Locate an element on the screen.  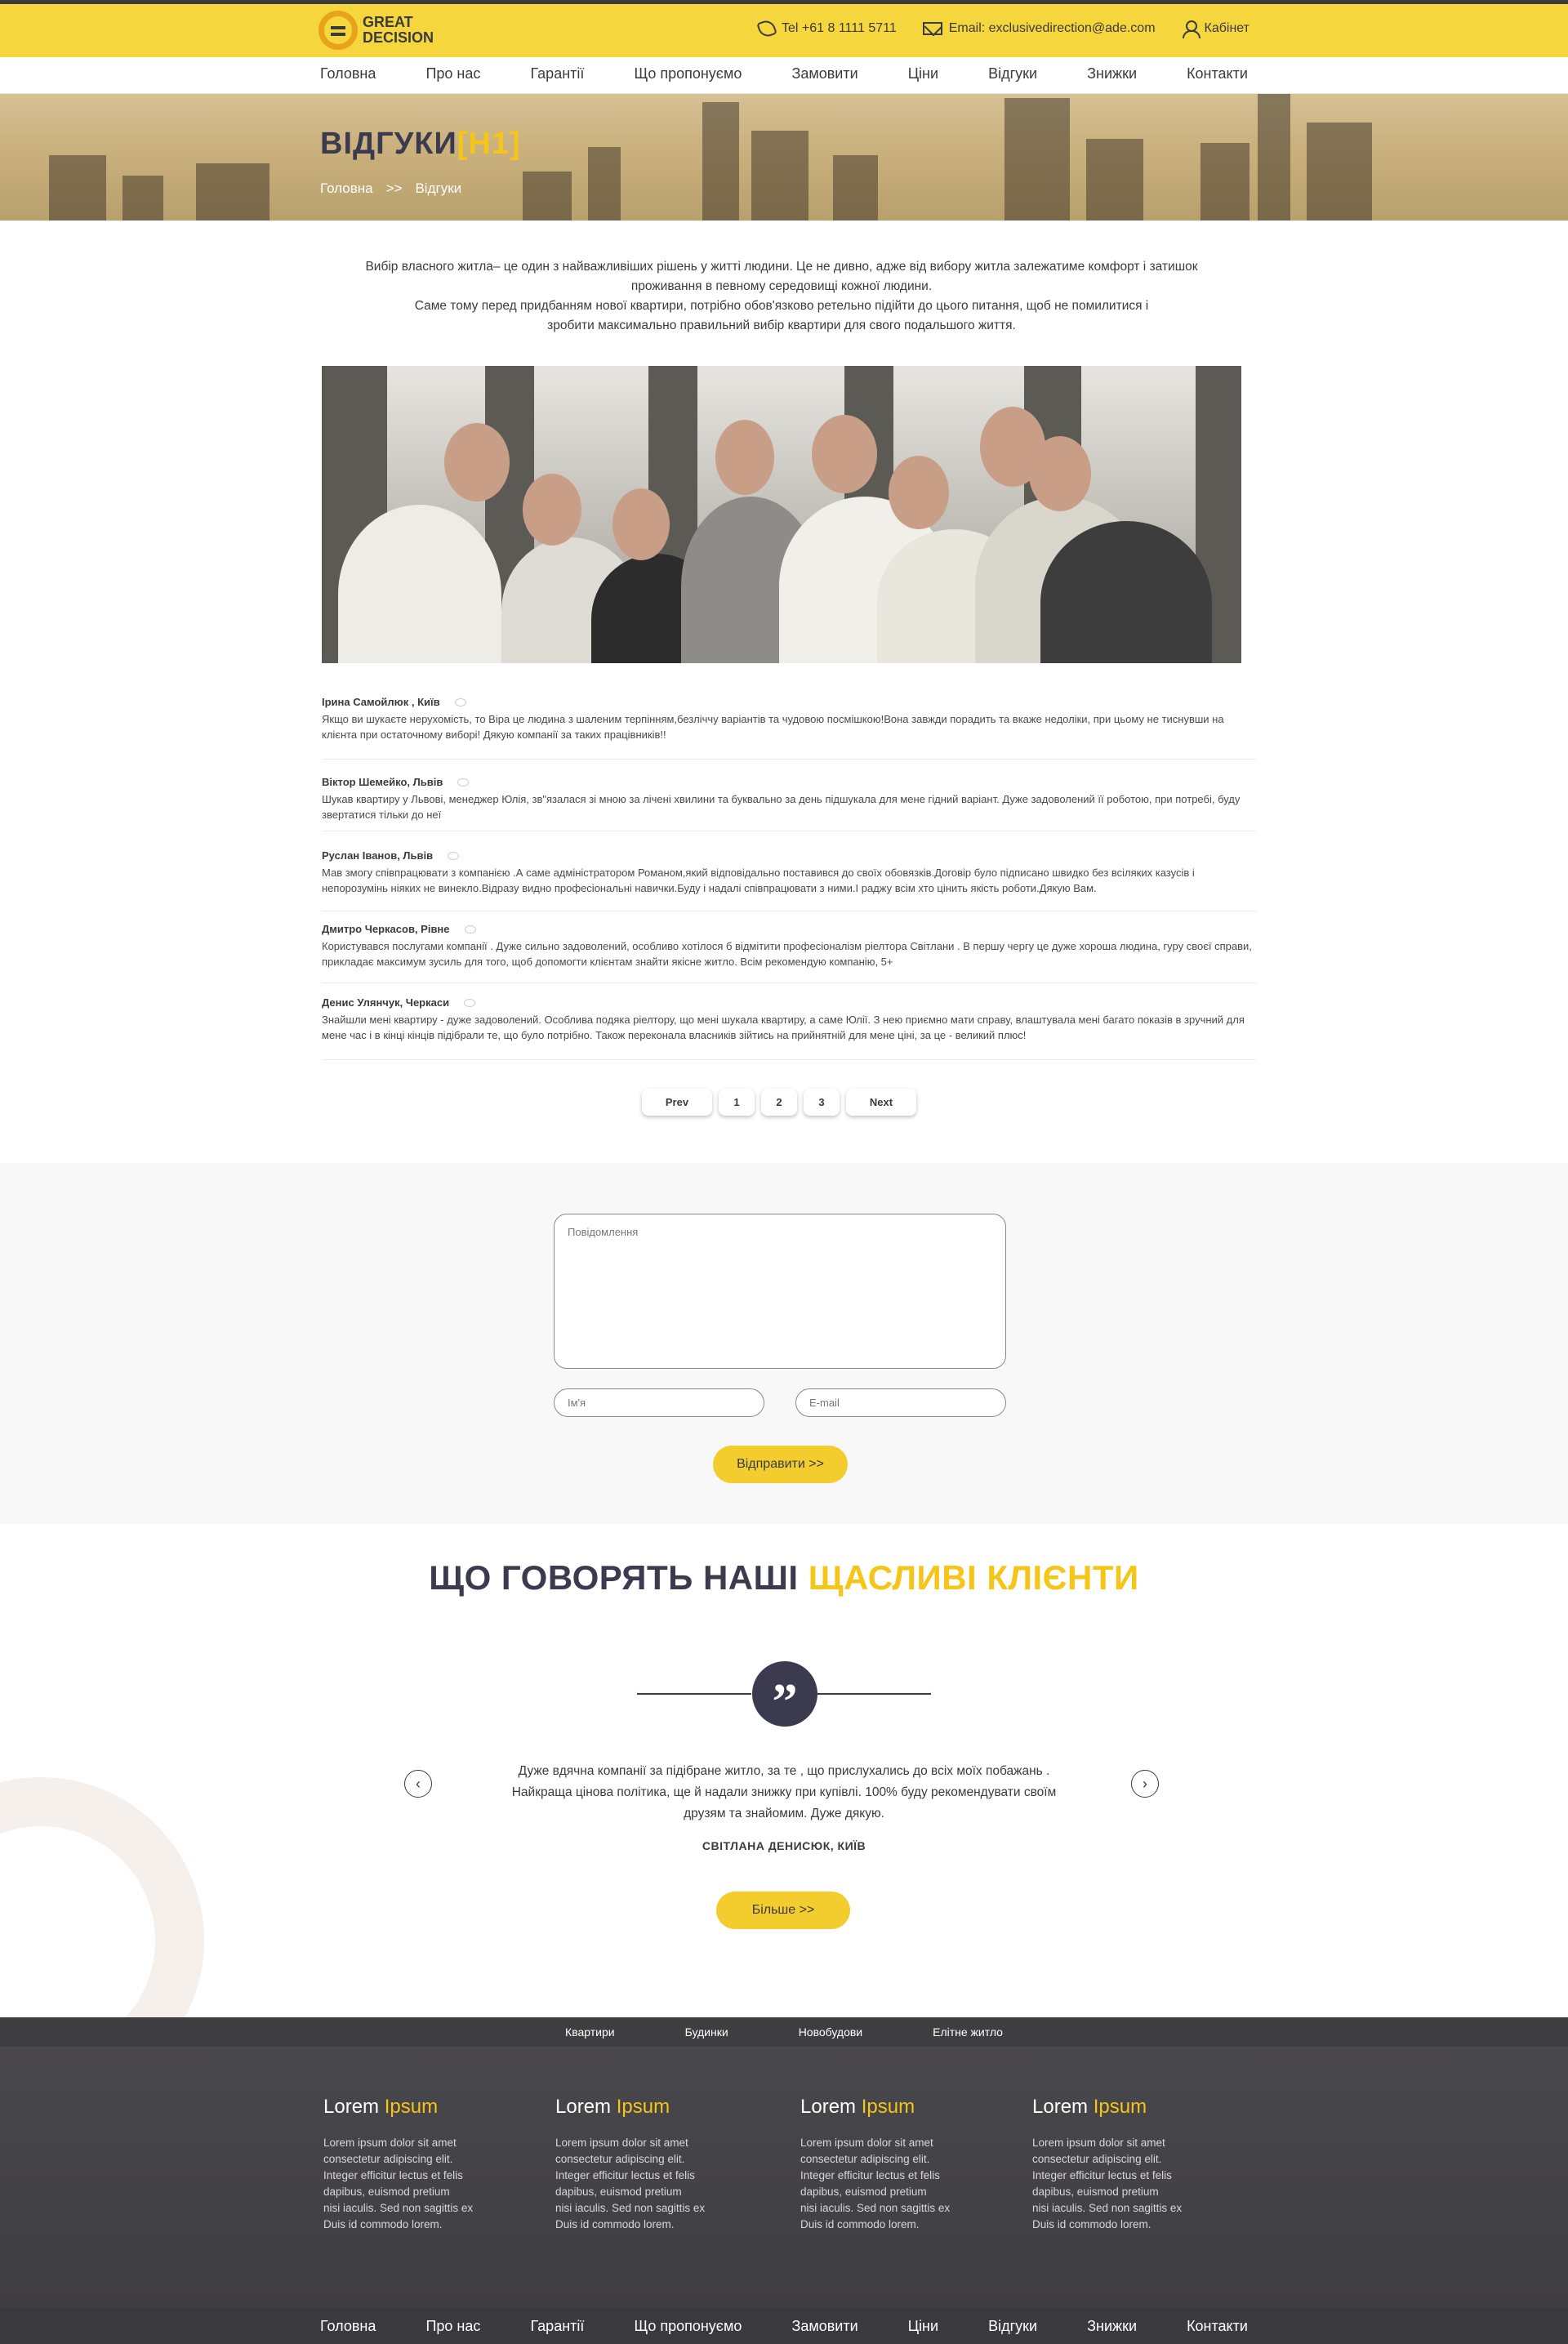
logo: GREAT DECISION is located at coordinates (376, 30).